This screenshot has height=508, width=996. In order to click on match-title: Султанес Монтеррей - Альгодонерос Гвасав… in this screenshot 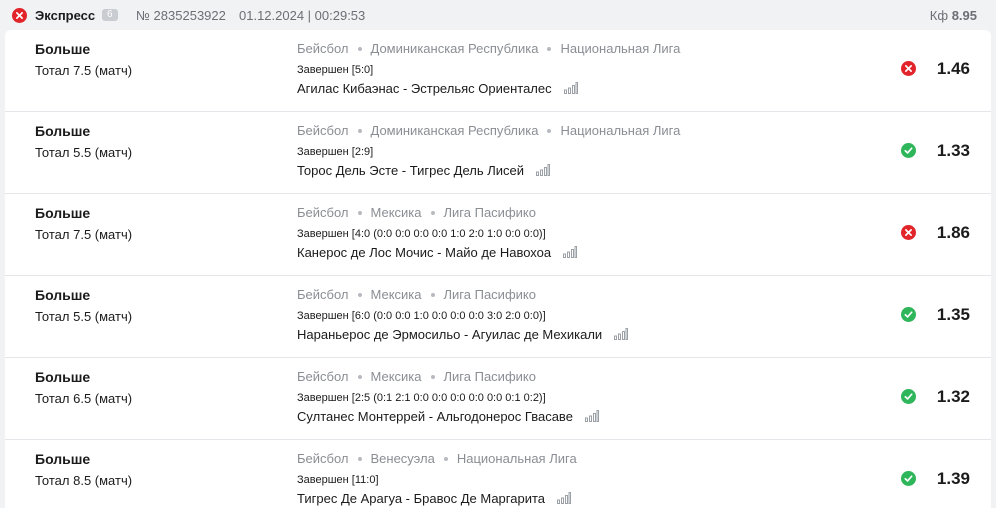, I will do `click(435, 416)`.